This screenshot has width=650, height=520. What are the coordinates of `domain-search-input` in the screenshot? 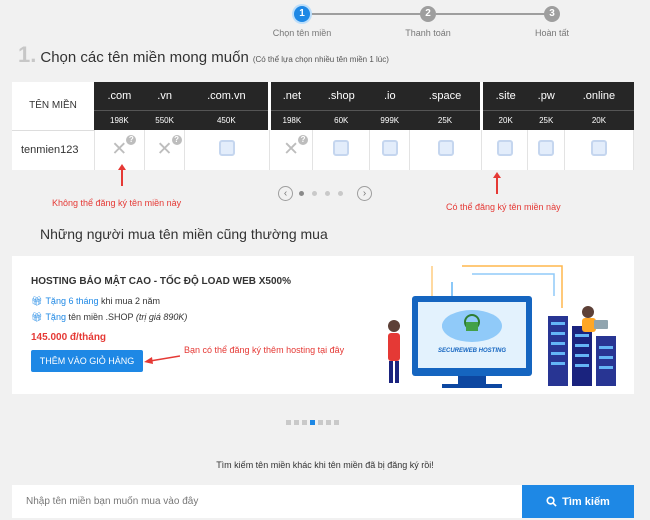 It's located at (267, 501).